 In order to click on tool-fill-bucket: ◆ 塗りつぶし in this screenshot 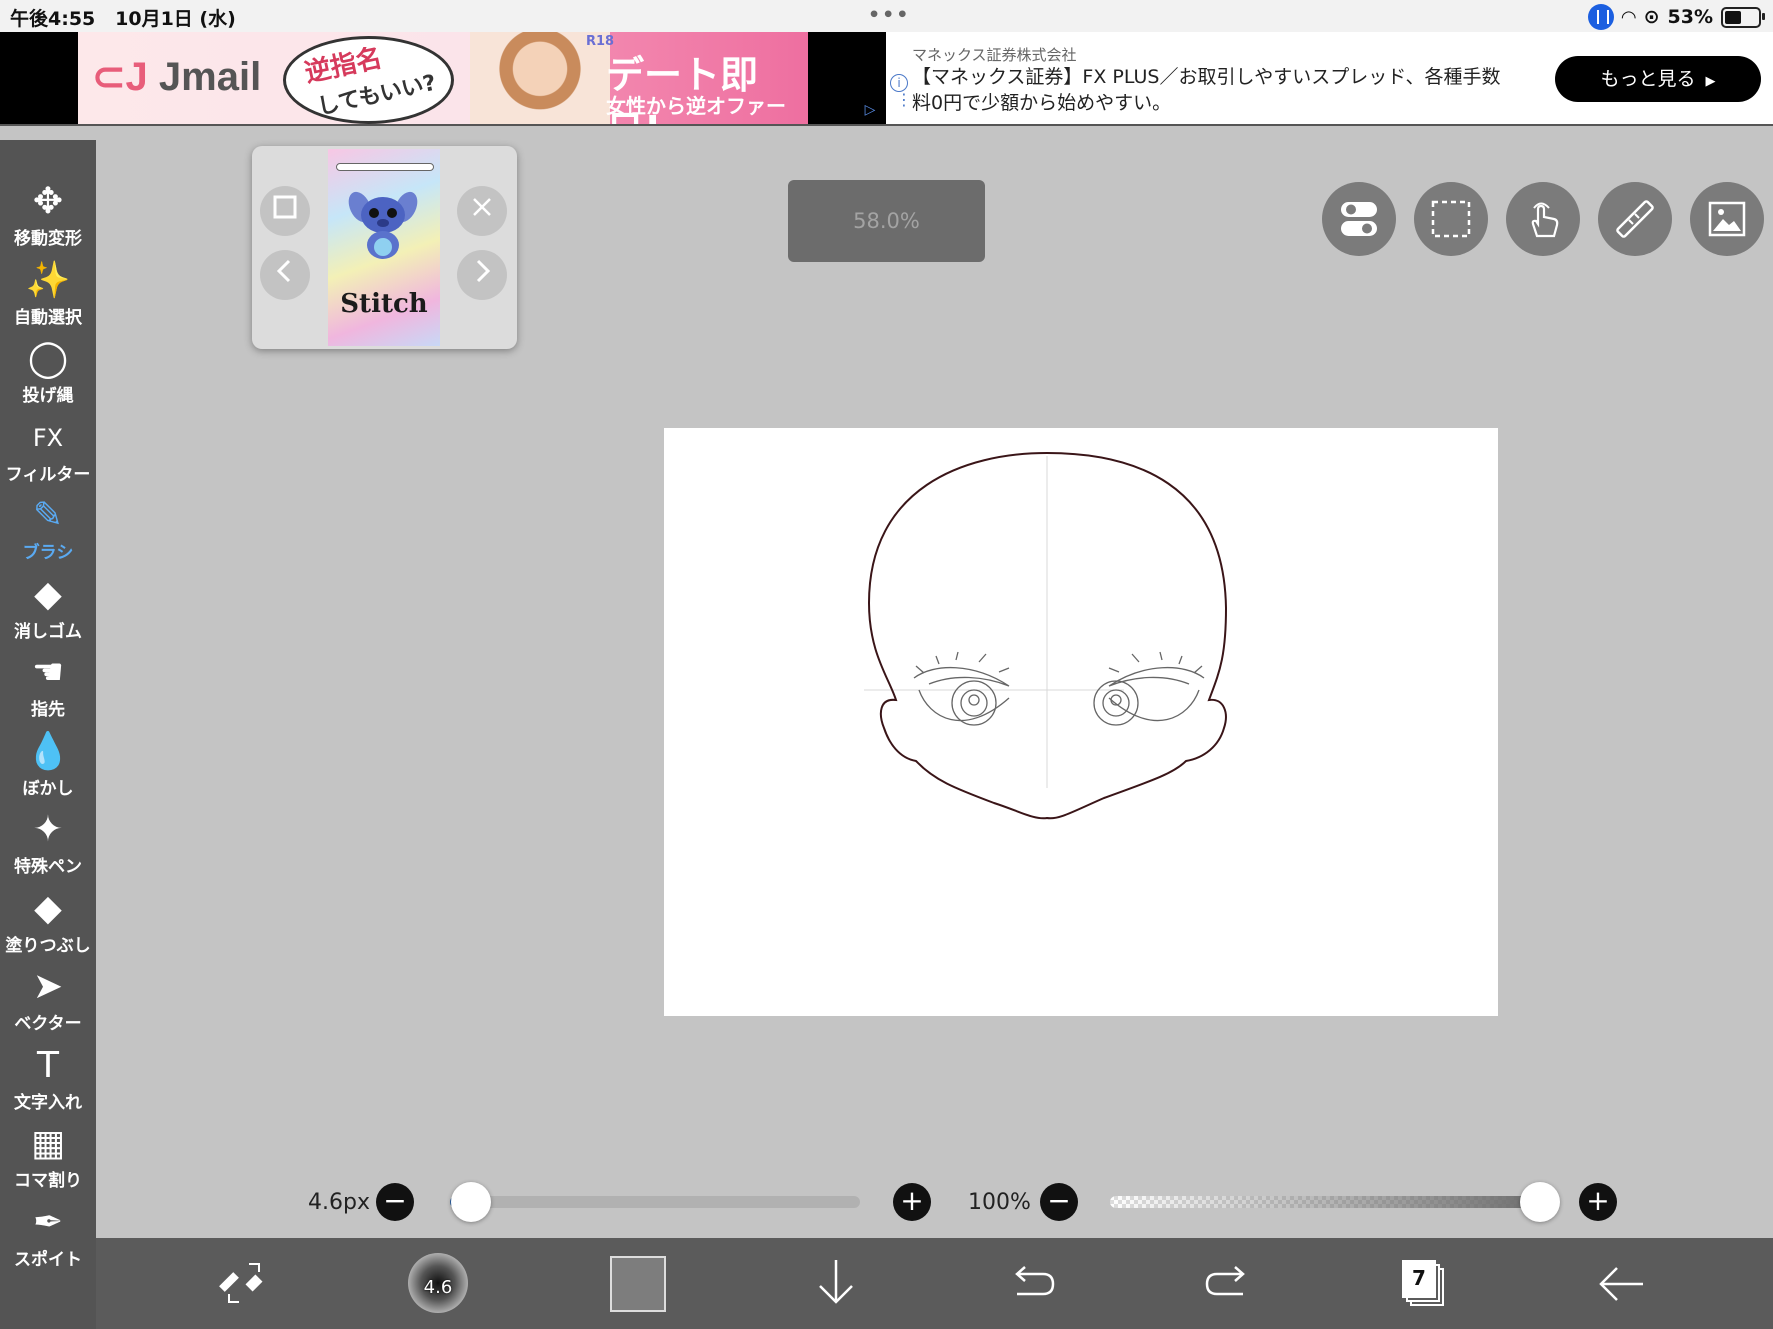, I will do `click(48, 924)`.